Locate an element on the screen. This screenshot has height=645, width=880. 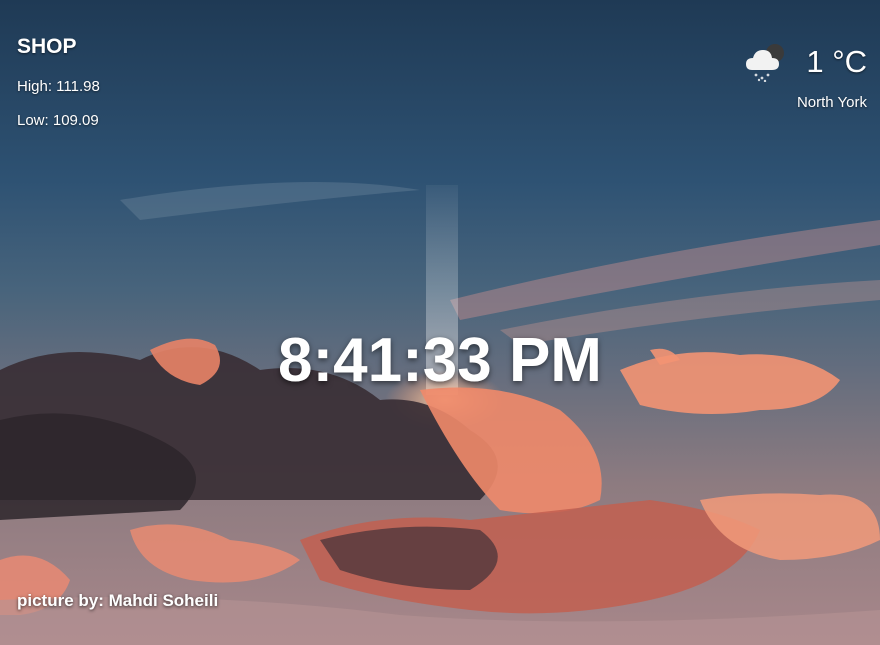
weather-widget: 1 °C North York is located at coordinates (805, 76).